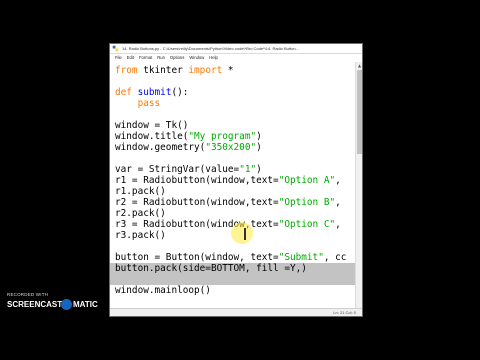 The width and height of the screenshot is (480, 360). Describe the element at coordinates (149, 103) in the screenshot. I see `code-token: pass` at that location.